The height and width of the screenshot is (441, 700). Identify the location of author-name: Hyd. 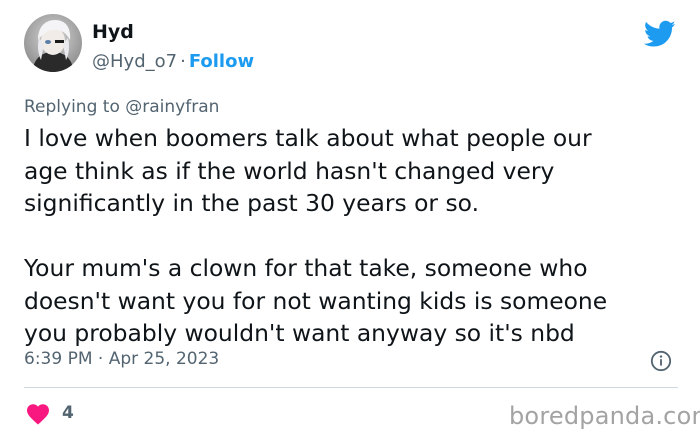
(113, 32).